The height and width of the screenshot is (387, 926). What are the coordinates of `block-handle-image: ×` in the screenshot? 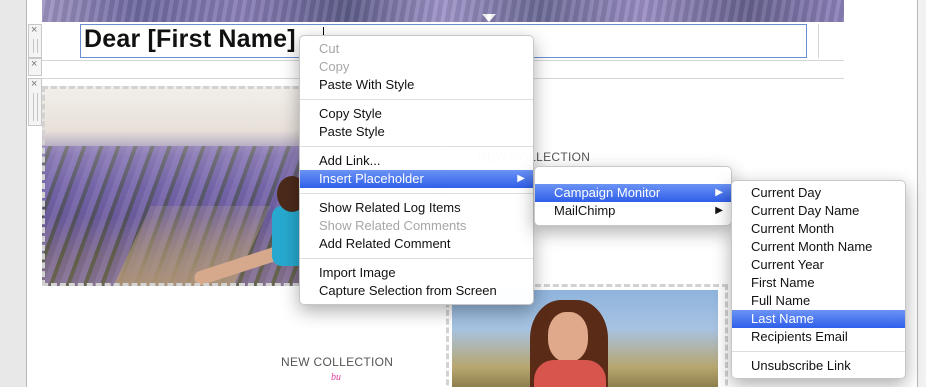 It's located at (35, 102).